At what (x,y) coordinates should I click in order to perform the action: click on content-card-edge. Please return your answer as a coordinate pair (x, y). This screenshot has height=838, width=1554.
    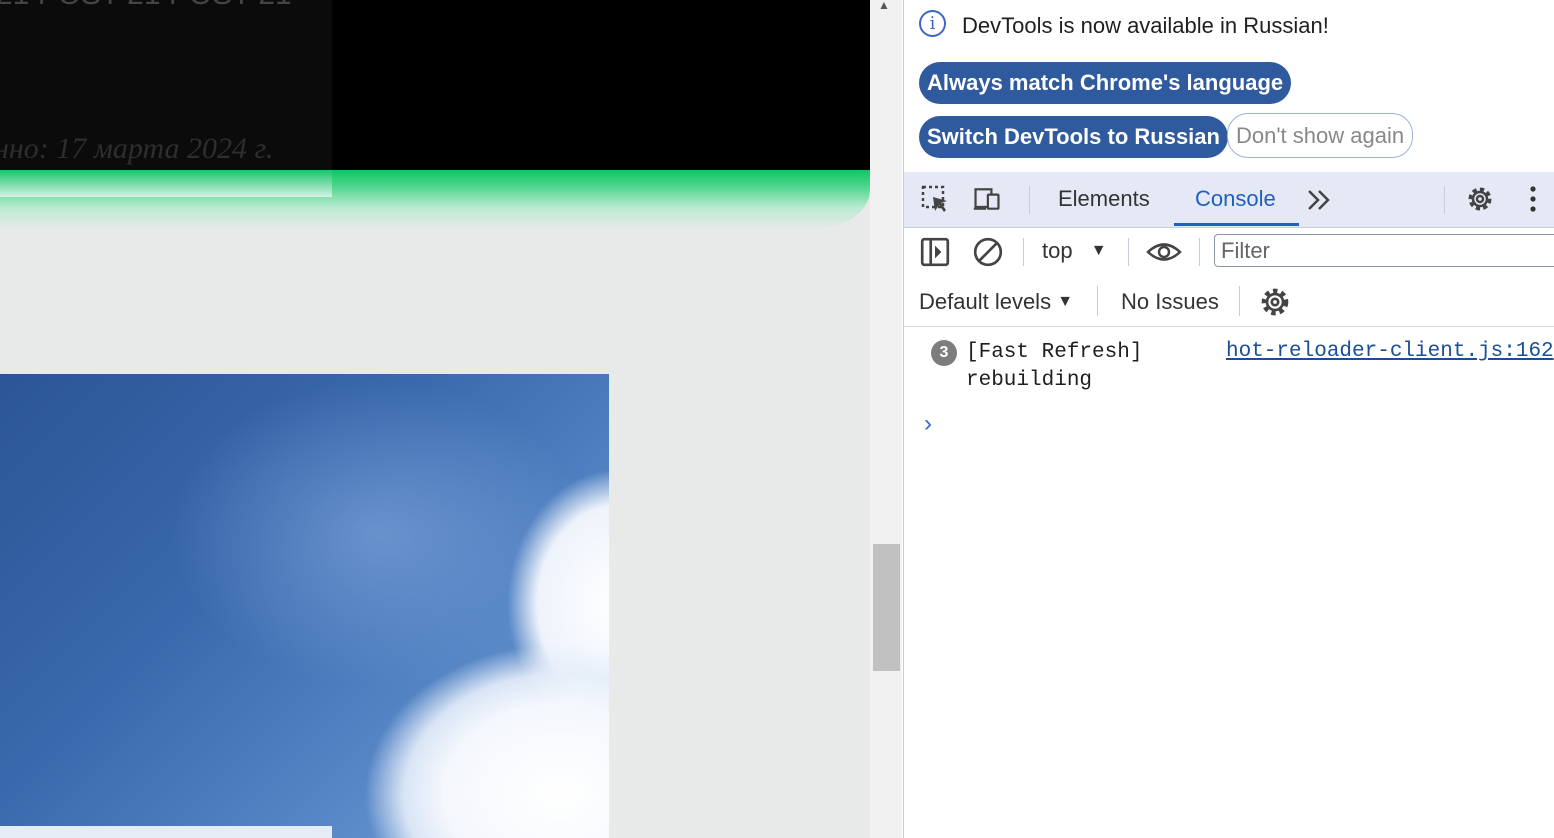
    Looking at the image, I should click on (166, 832).